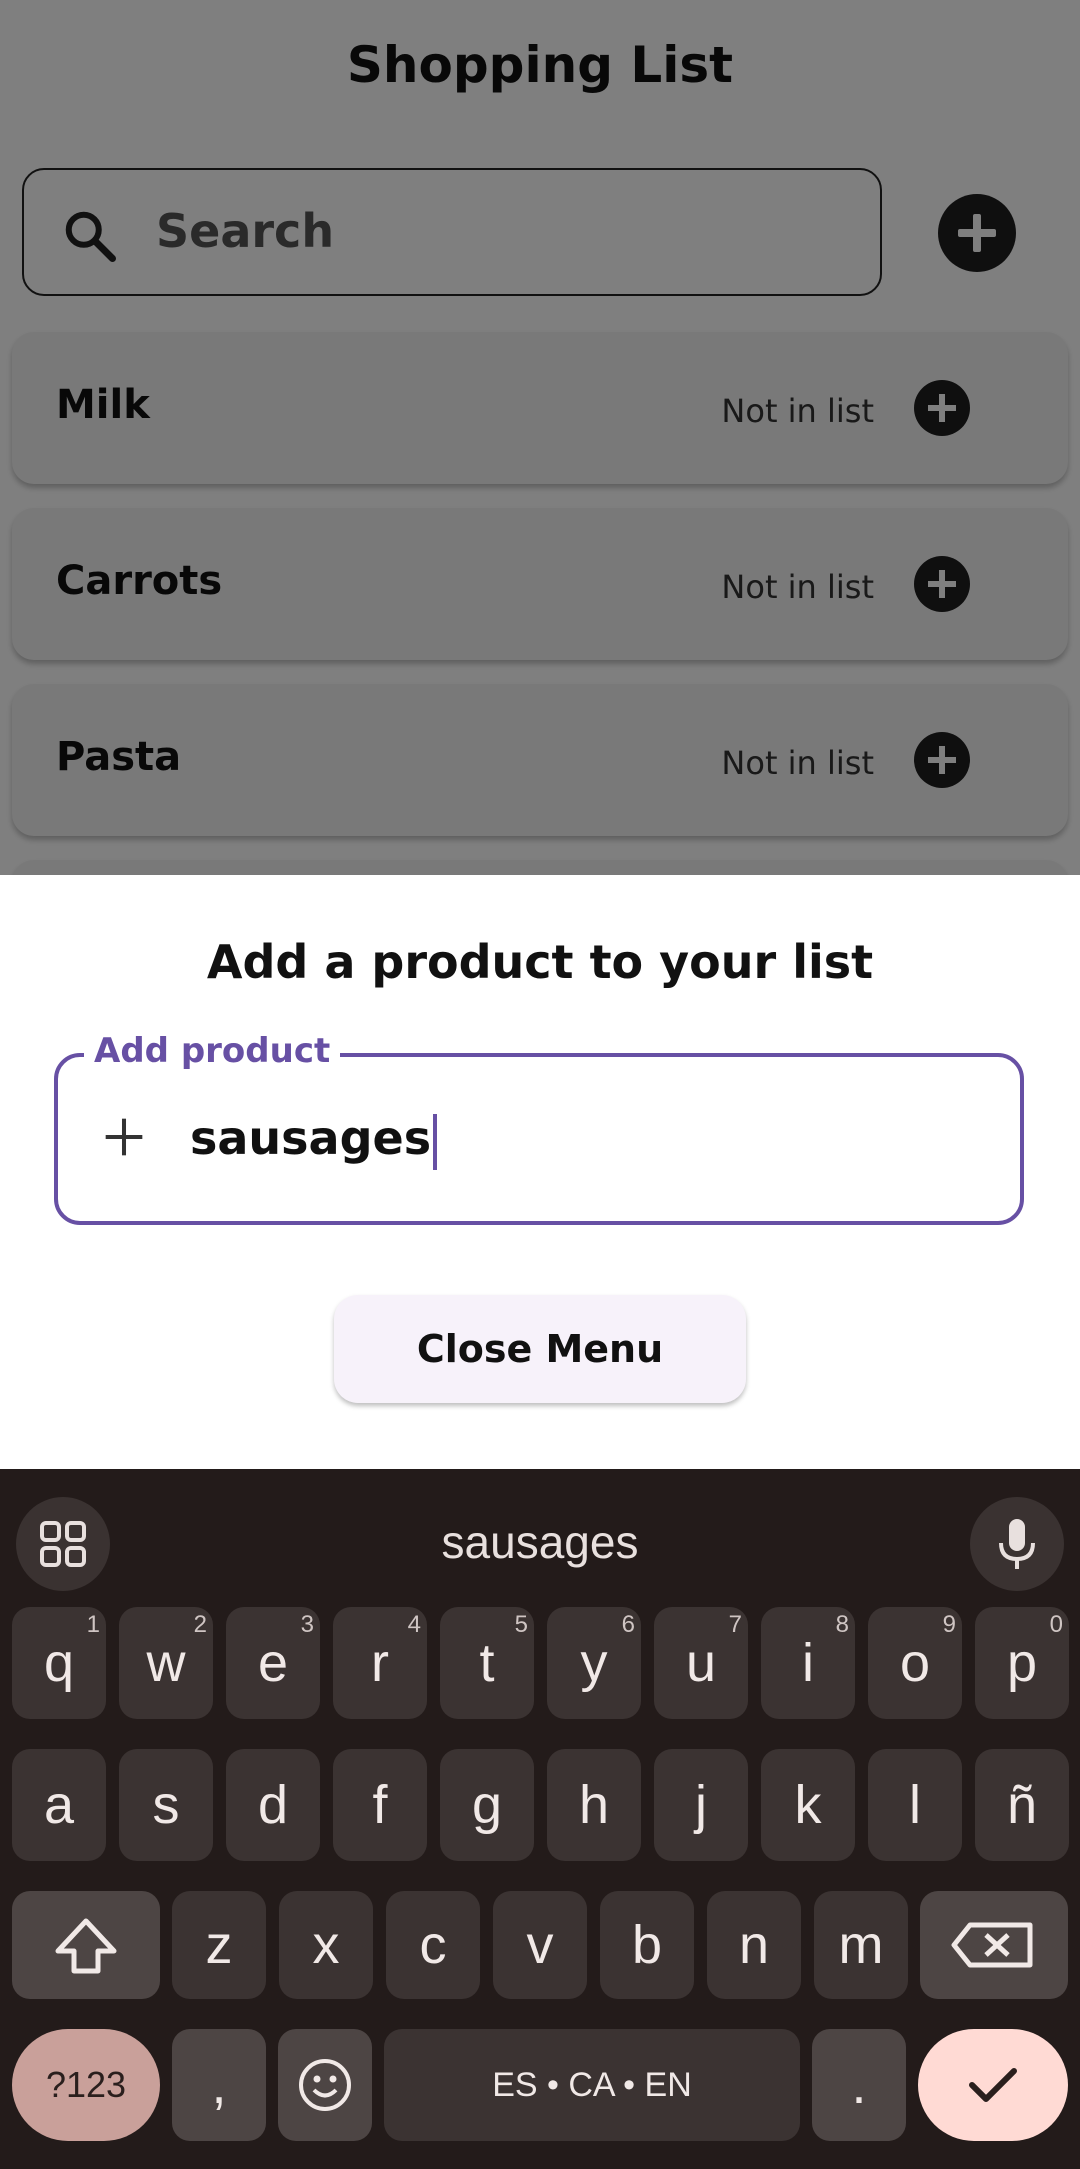 This screenshot has width=1080, height=2169. I want to click on key-ñ: ñ, so click(1022, 1805).